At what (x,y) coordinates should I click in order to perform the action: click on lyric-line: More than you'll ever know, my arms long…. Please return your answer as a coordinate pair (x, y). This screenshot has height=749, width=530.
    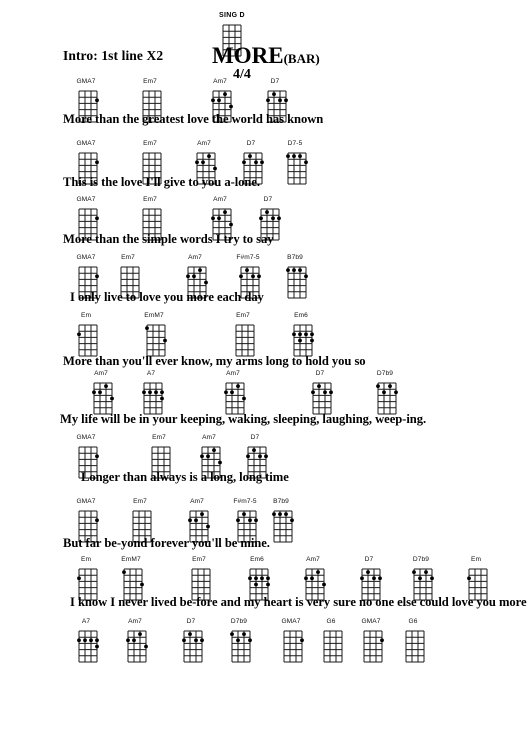
    Looking at the image, I should click on (214, 361).